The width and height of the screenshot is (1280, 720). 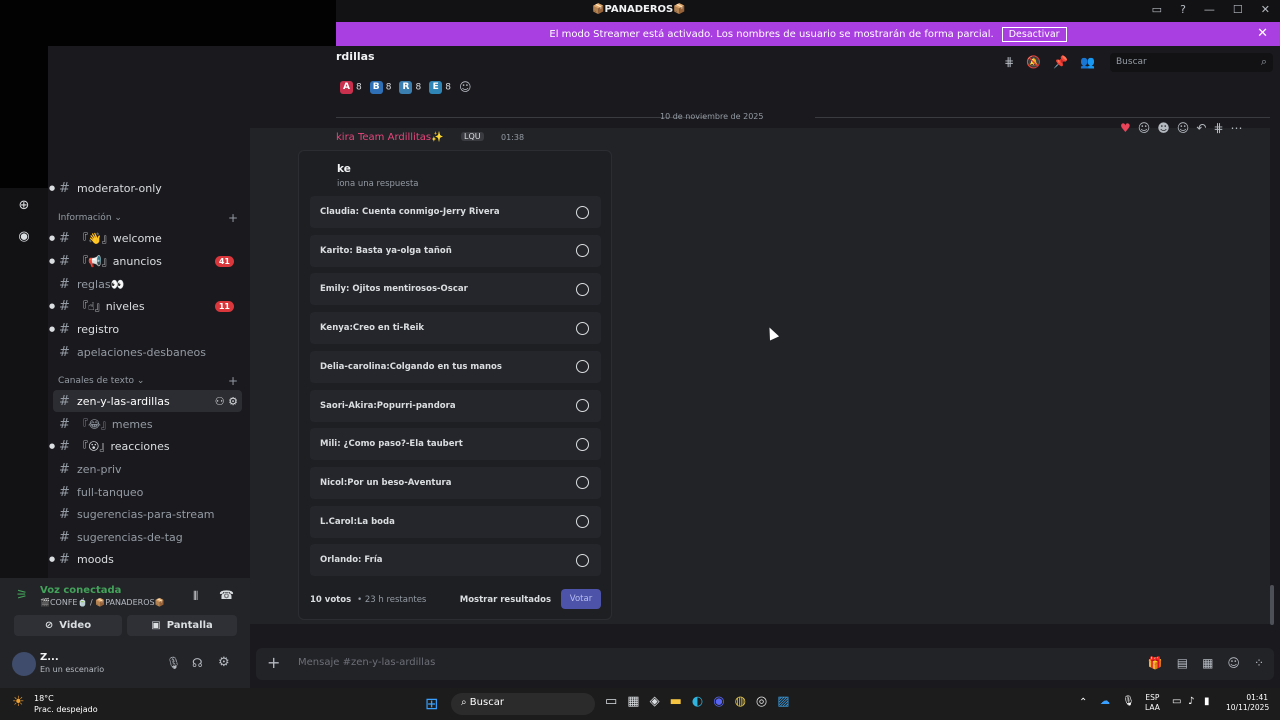 I want to click on chevron-up-icon: ⌃, so click(x=1083, y=702).